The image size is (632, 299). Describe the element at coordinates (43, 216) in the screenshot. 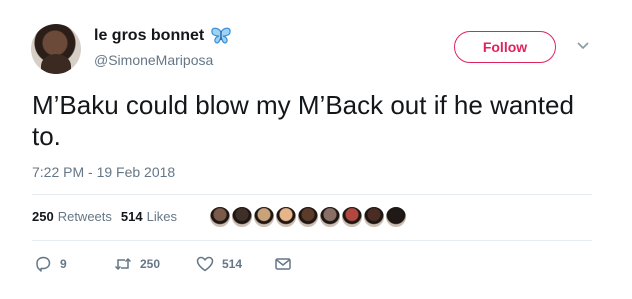

I see `retweets-count: 250` at that location.